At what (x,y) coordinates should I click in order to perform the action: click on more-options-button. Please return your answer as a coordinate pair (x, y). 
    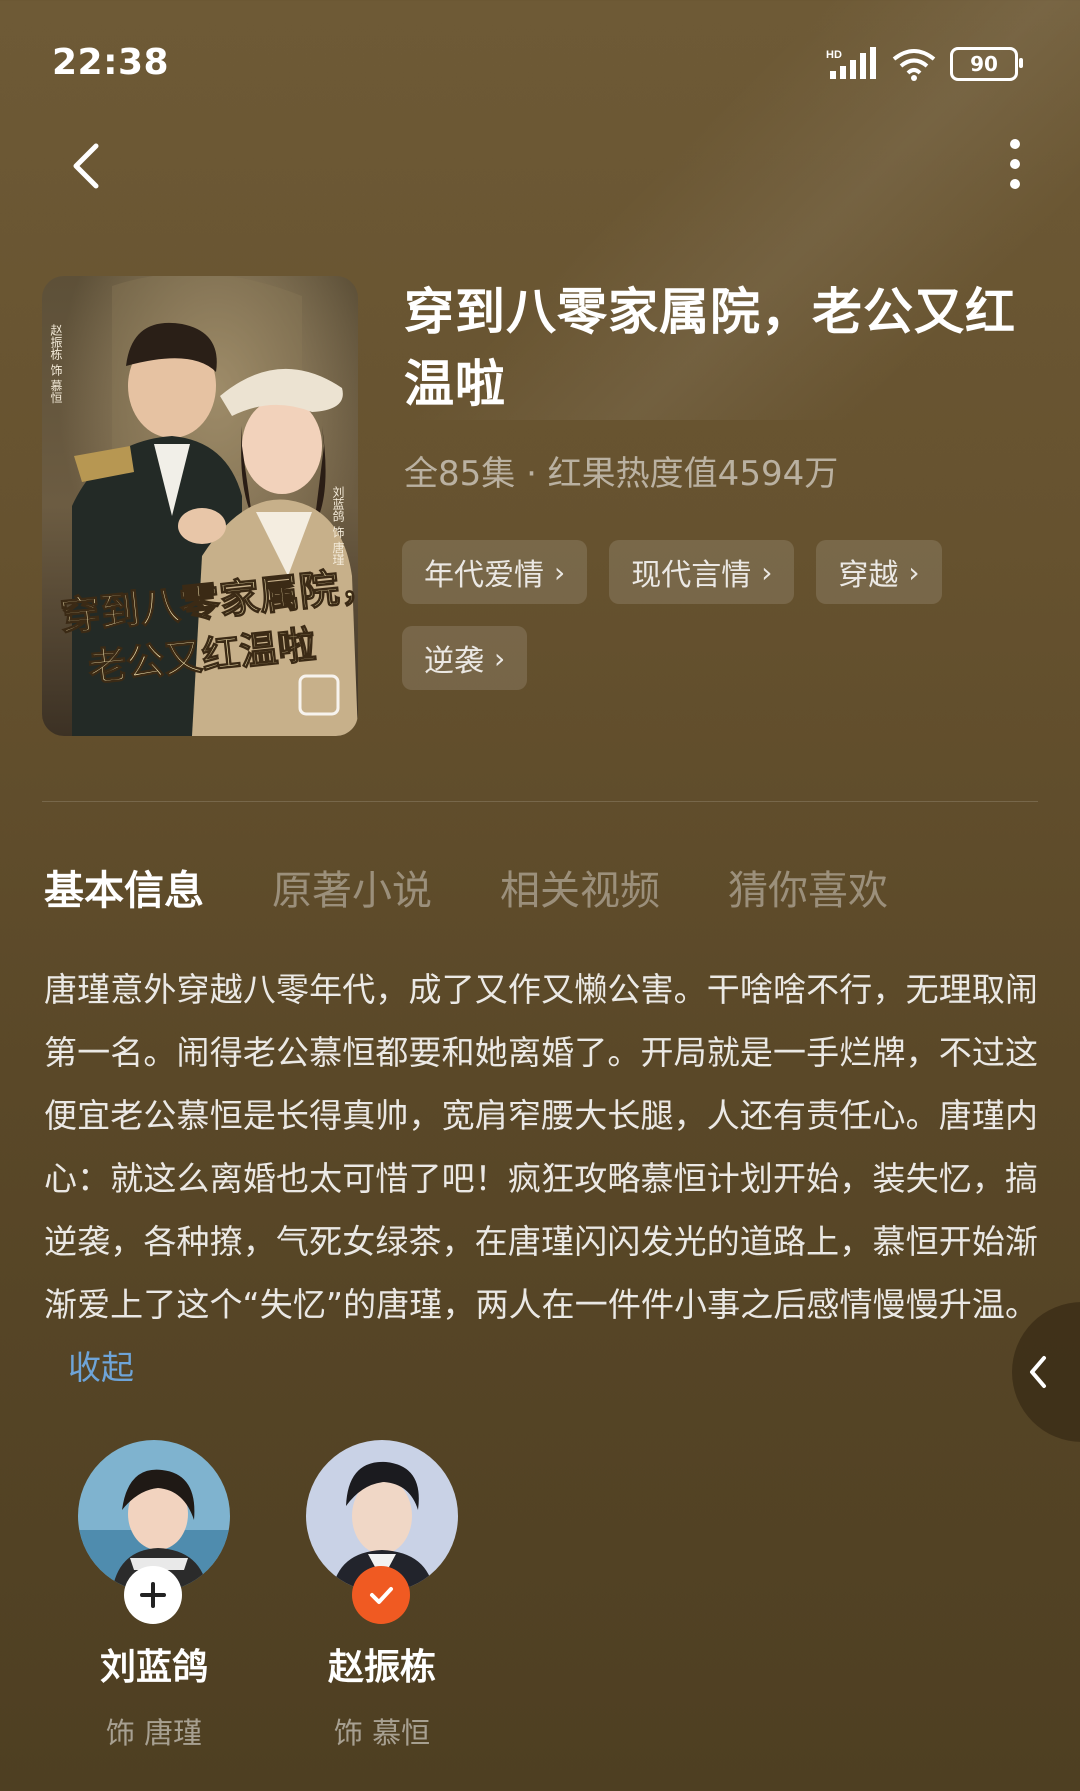
    Looking at the image, I should click on (1015, 165).